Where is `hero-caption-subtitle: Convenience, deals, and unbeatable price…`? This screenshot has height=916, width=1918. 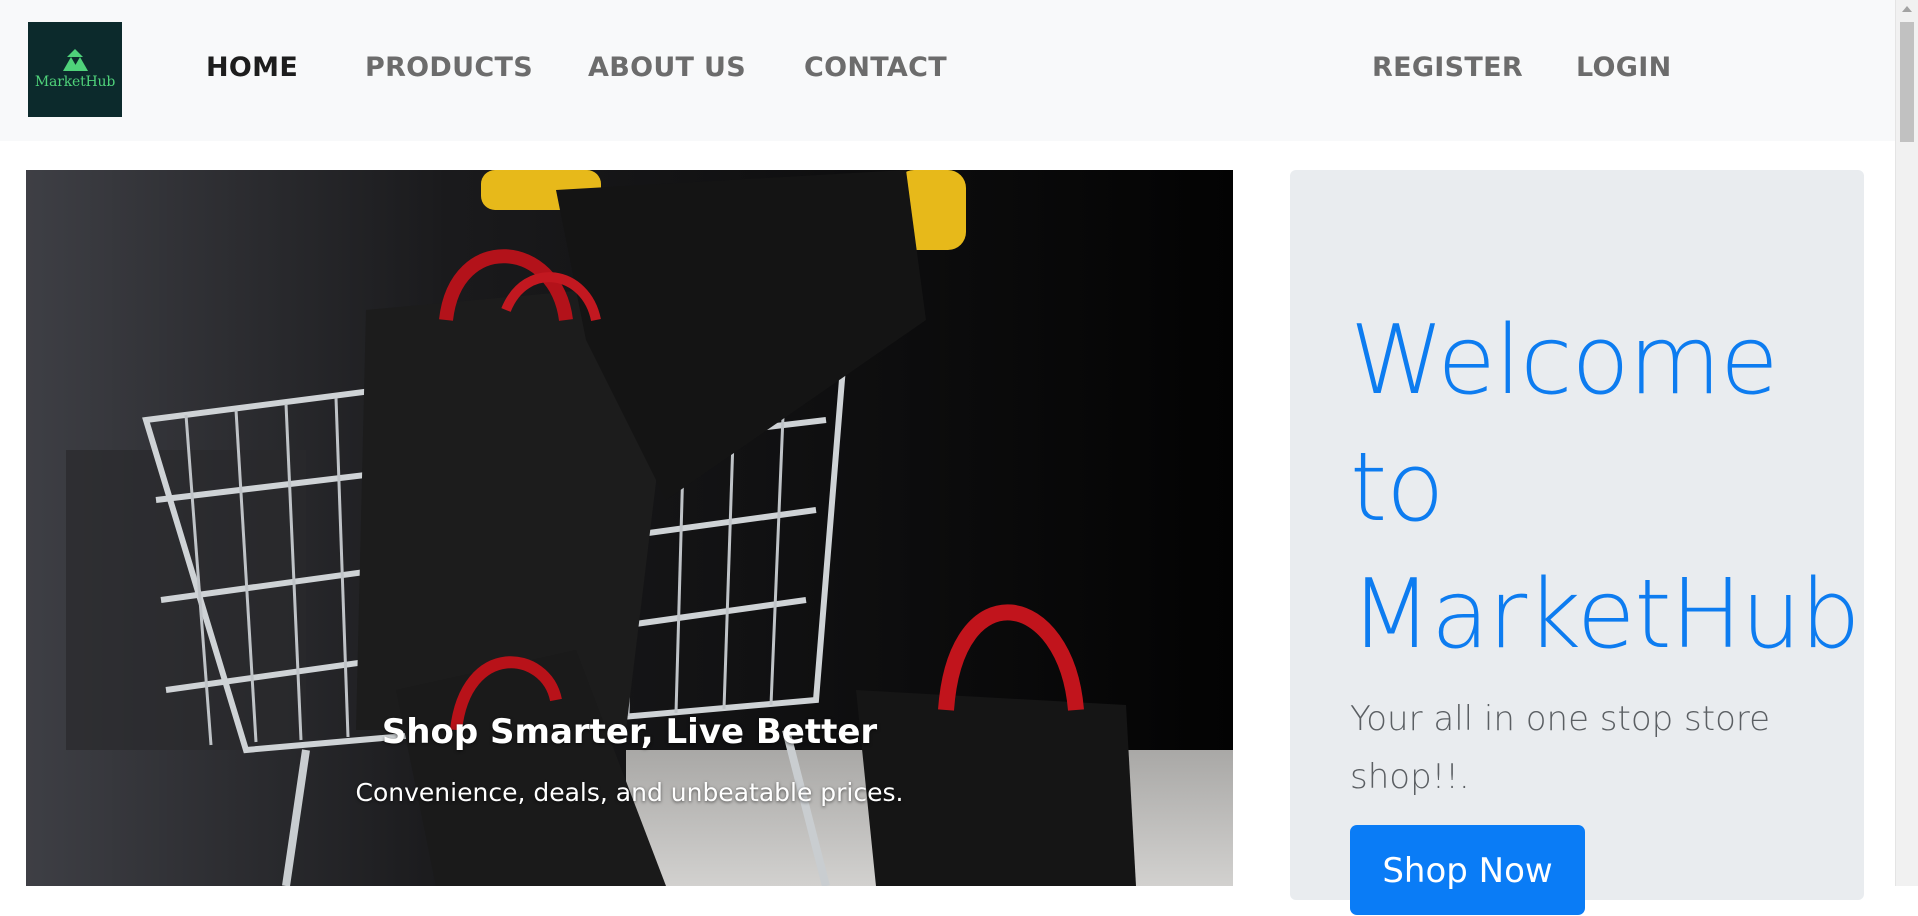
hero-caption-subtitle: Convenience, deals, and unbeatable price… is located at coordinates (629, 792).